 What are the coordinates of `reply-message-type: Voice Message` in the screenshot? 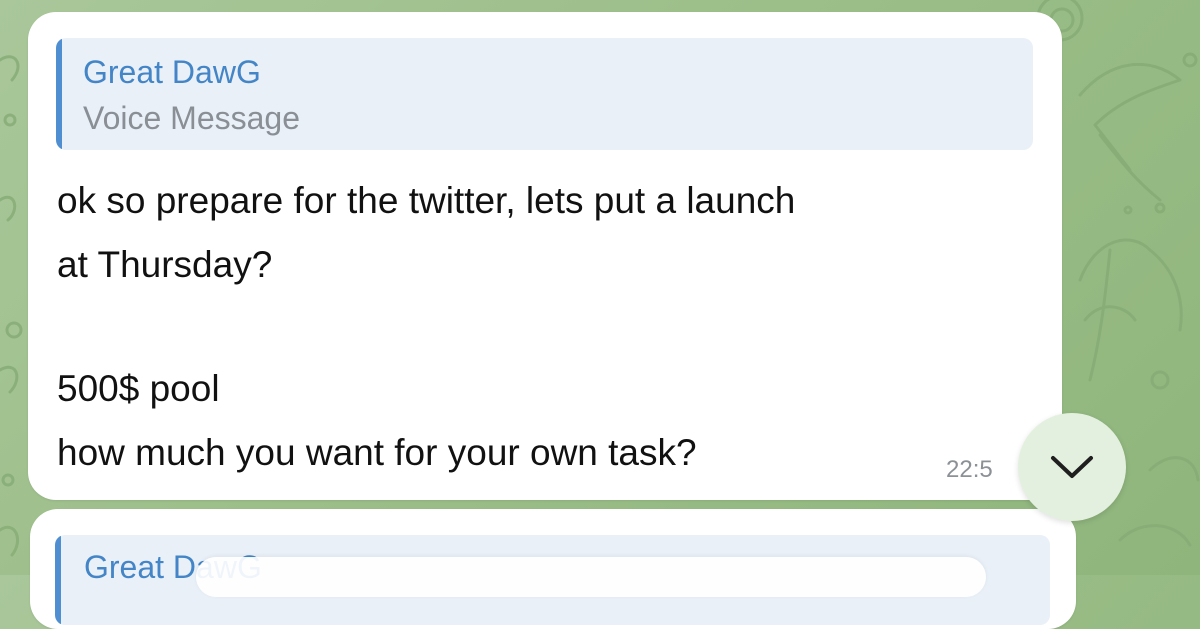 It's located at (192, 118).